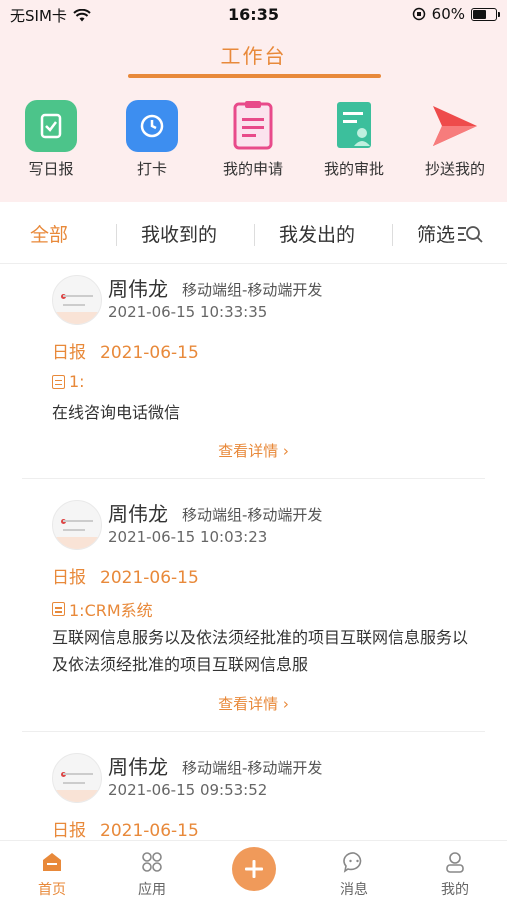  Describe the element at coordinates (253, 126) in the screenshot. I see `application-icon` at that location.